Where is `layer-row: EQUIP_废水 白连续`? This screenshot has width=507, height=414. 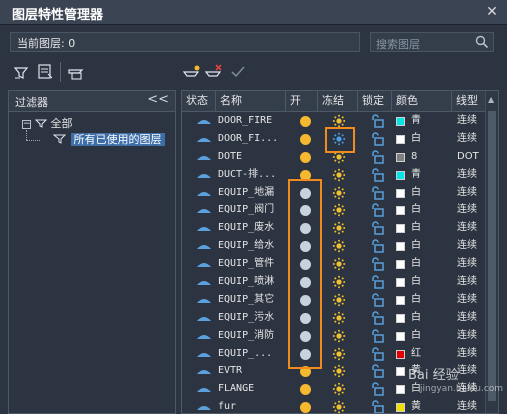 layer-row: EQUIP_废水 白连续 is located at coordinates (335, 228).